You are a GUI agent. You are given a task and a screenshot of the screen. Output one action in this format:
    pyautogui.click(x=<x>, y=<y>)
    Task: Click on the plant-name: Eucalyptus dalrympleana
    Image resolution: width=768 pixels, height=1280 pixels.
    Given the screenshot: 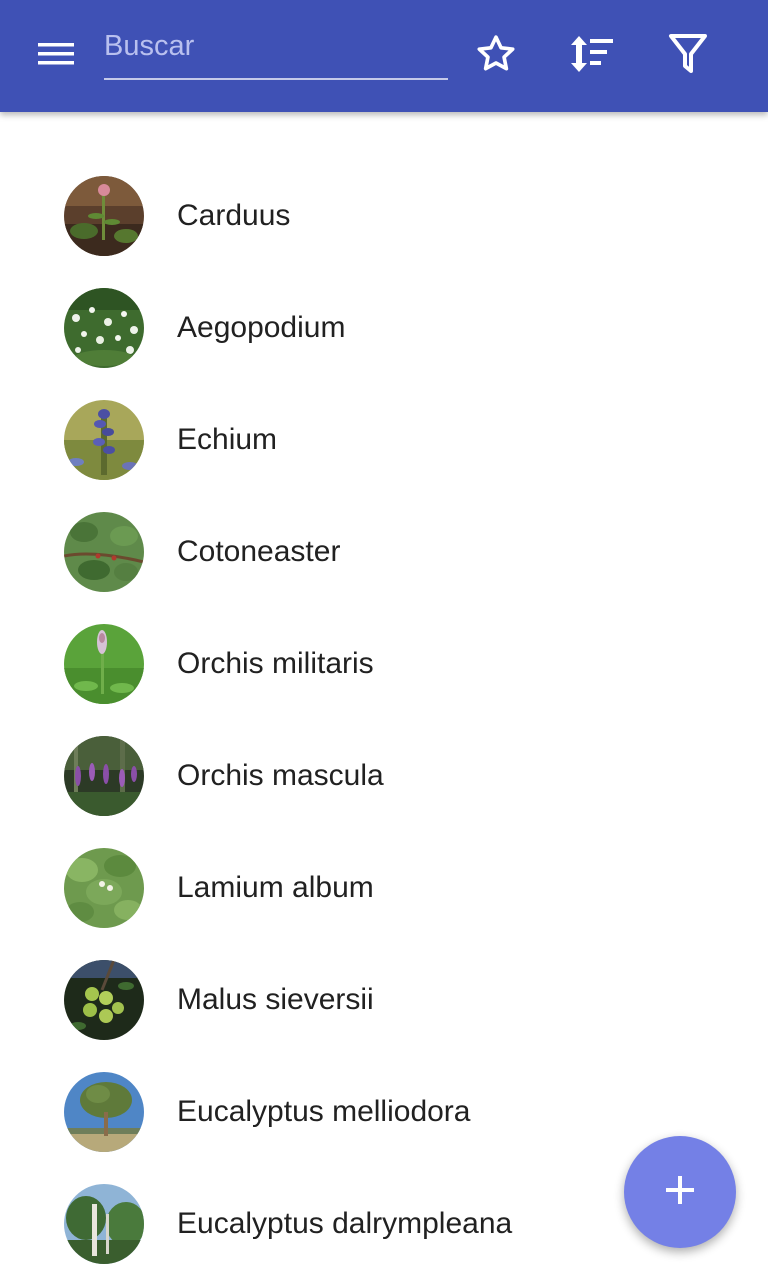 What is the action you would take?
    pyautogui.click(x=345, y=1223)
    